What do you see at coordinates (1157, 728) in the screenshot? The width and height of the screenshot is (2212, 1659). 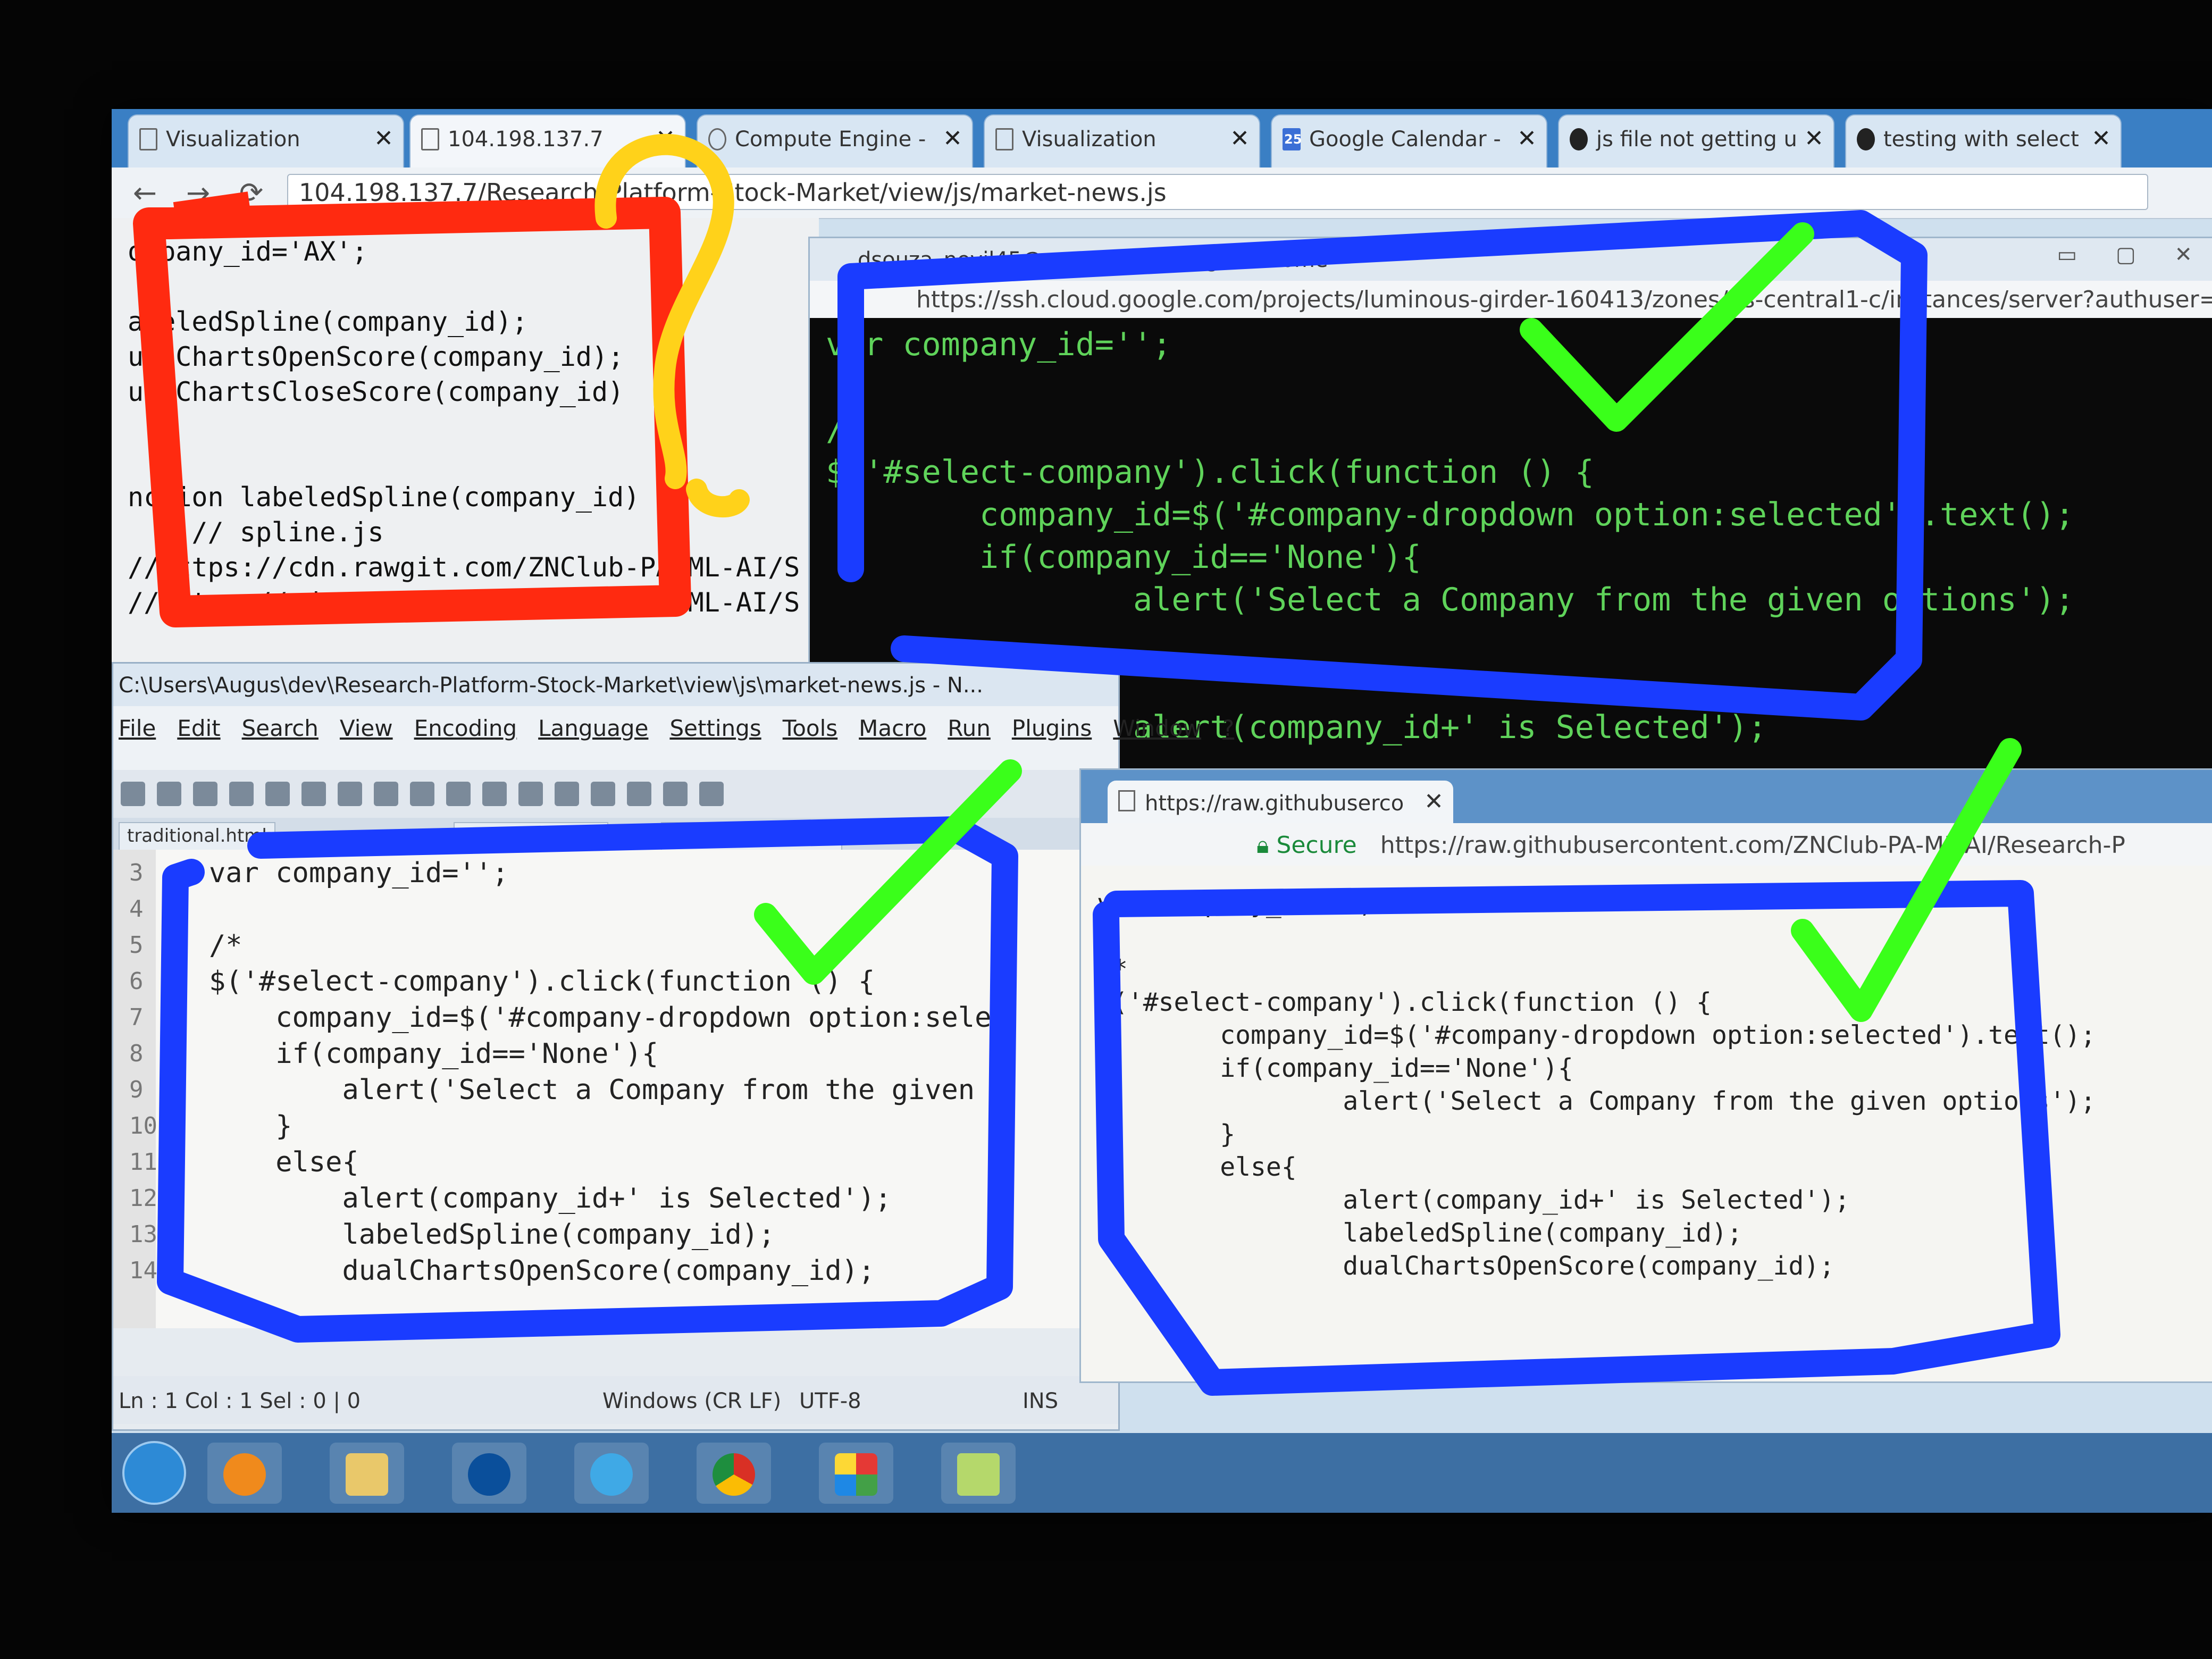 I see `menu-item-window: Window` at bounding box center [1157, 728].